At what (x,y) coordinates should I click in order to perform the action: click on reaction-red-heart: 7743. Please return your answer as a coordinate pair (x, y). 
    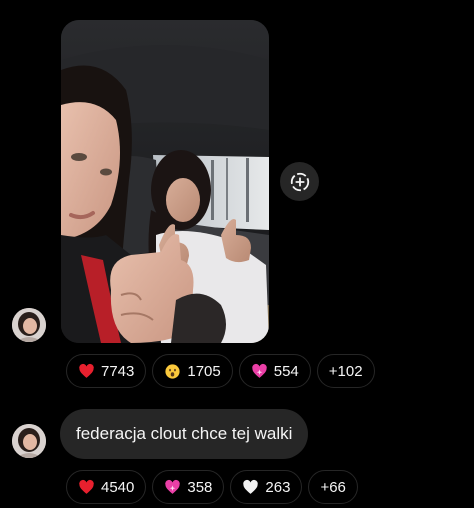
    Looking at the image, I should click on (106, 371).